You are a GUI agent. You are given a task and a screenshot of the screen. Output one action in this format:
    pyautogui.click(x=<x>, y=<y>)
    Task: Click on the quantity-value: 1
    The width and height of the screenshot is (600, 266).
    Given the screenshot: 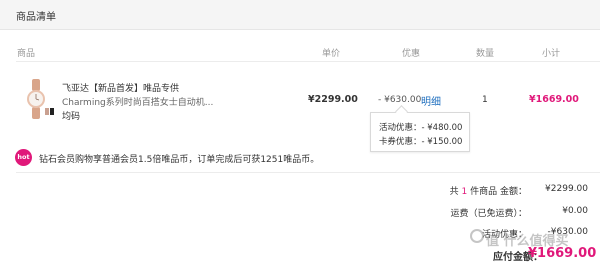 What is the action you would take?
    pyautogui.click(x=485, y=100)
    